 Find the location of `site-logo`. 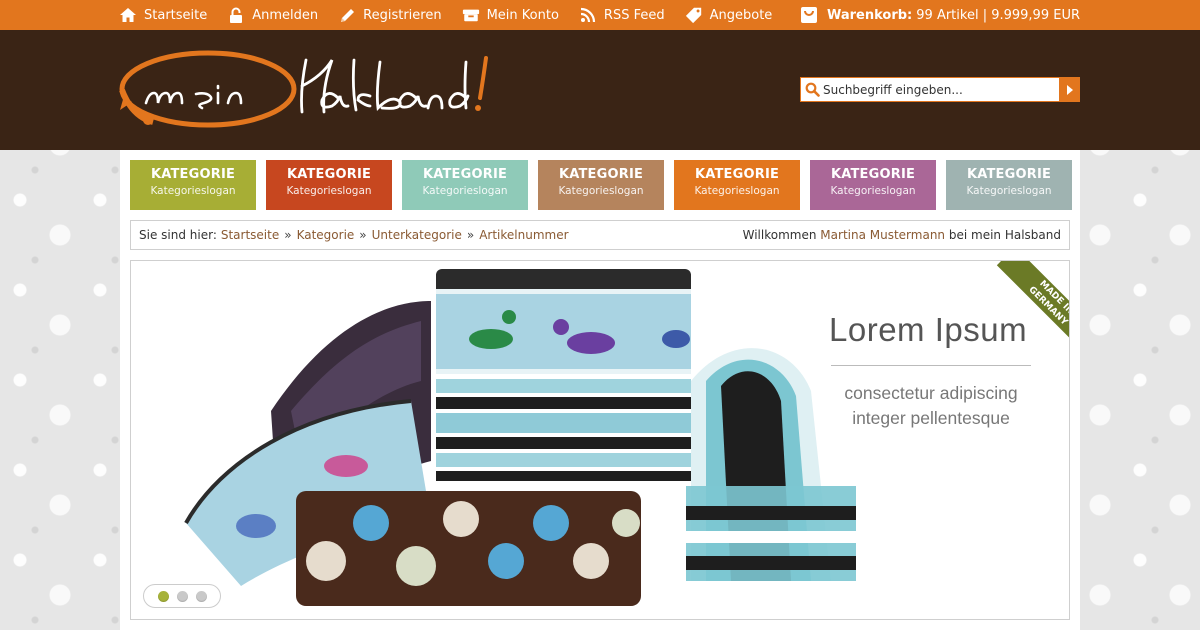

site-logo is located at coordinates (338, 91).